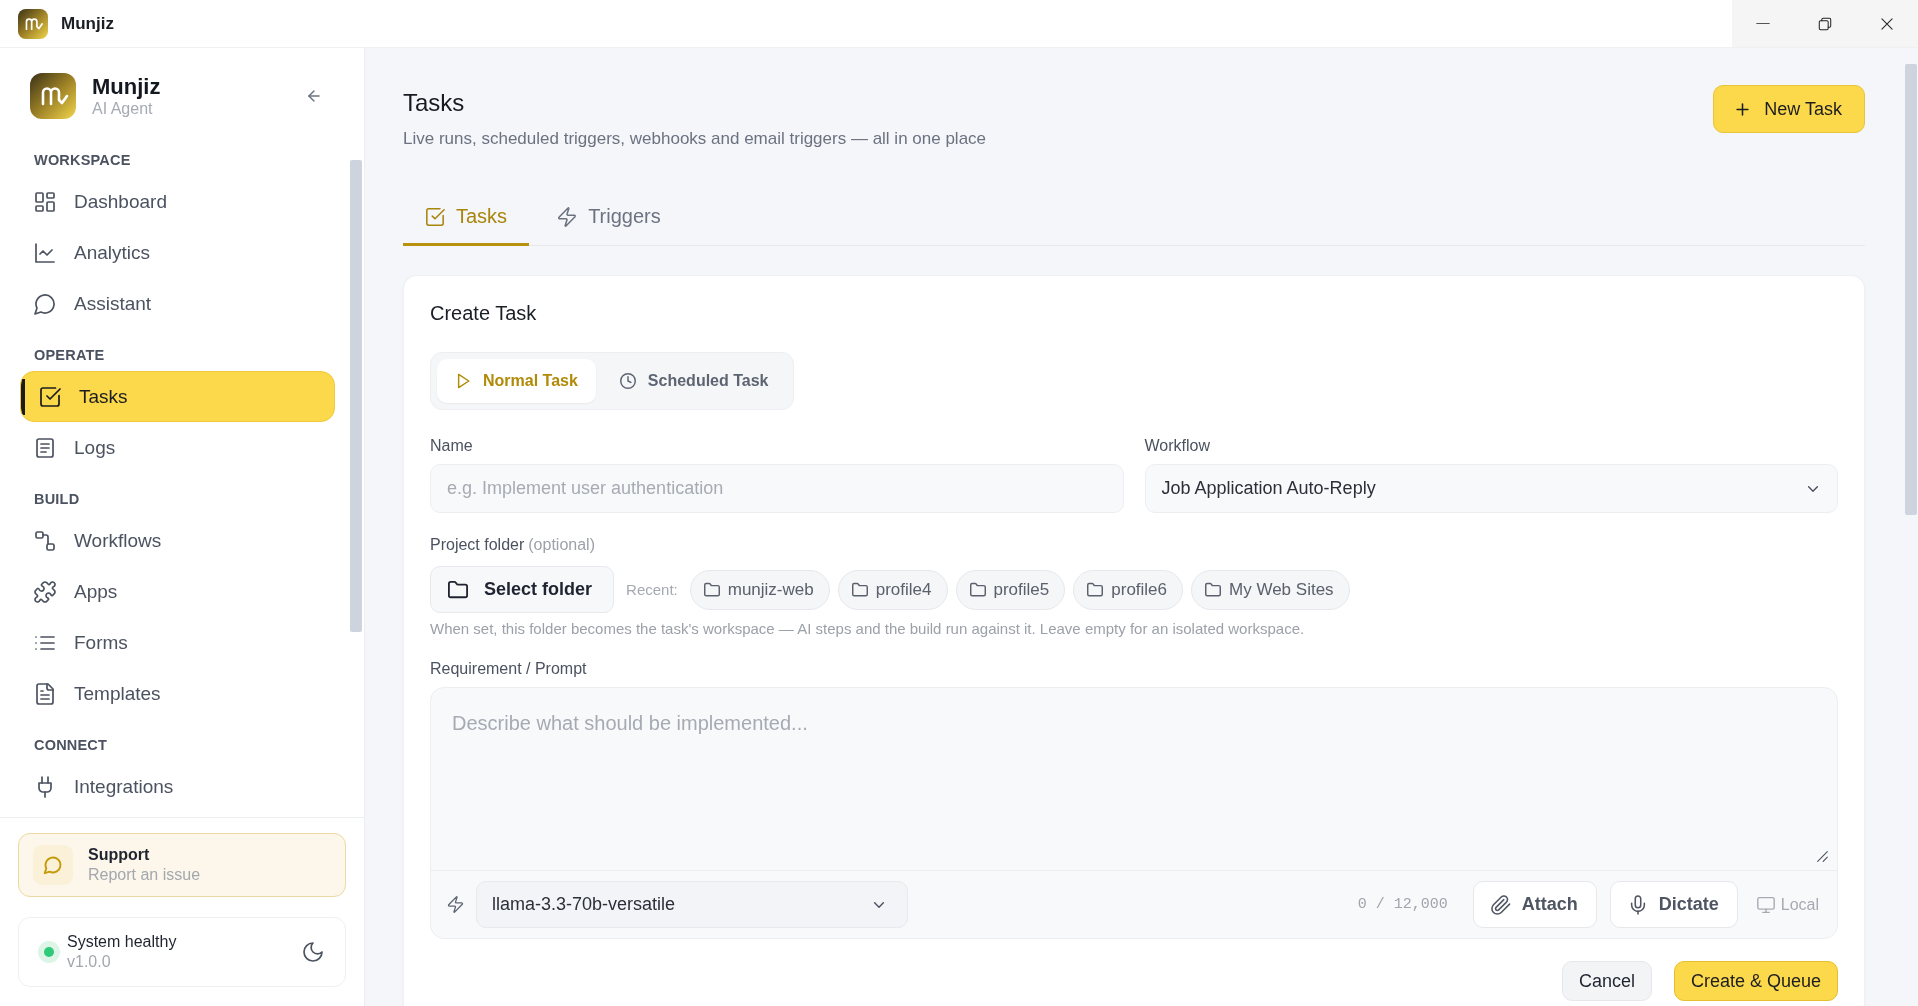  Describe the element at coordinates (777, 488) in the screenshot. I see `name-input: e.g. Implement user authentication` at that location.